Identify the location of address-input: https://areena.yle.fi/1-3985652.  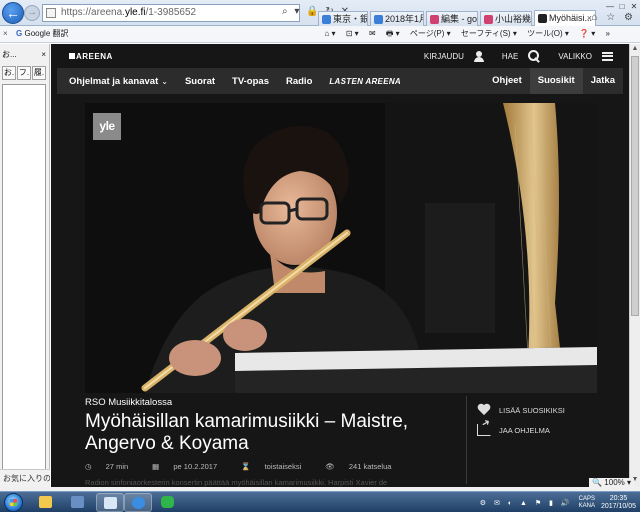
(171, 13).